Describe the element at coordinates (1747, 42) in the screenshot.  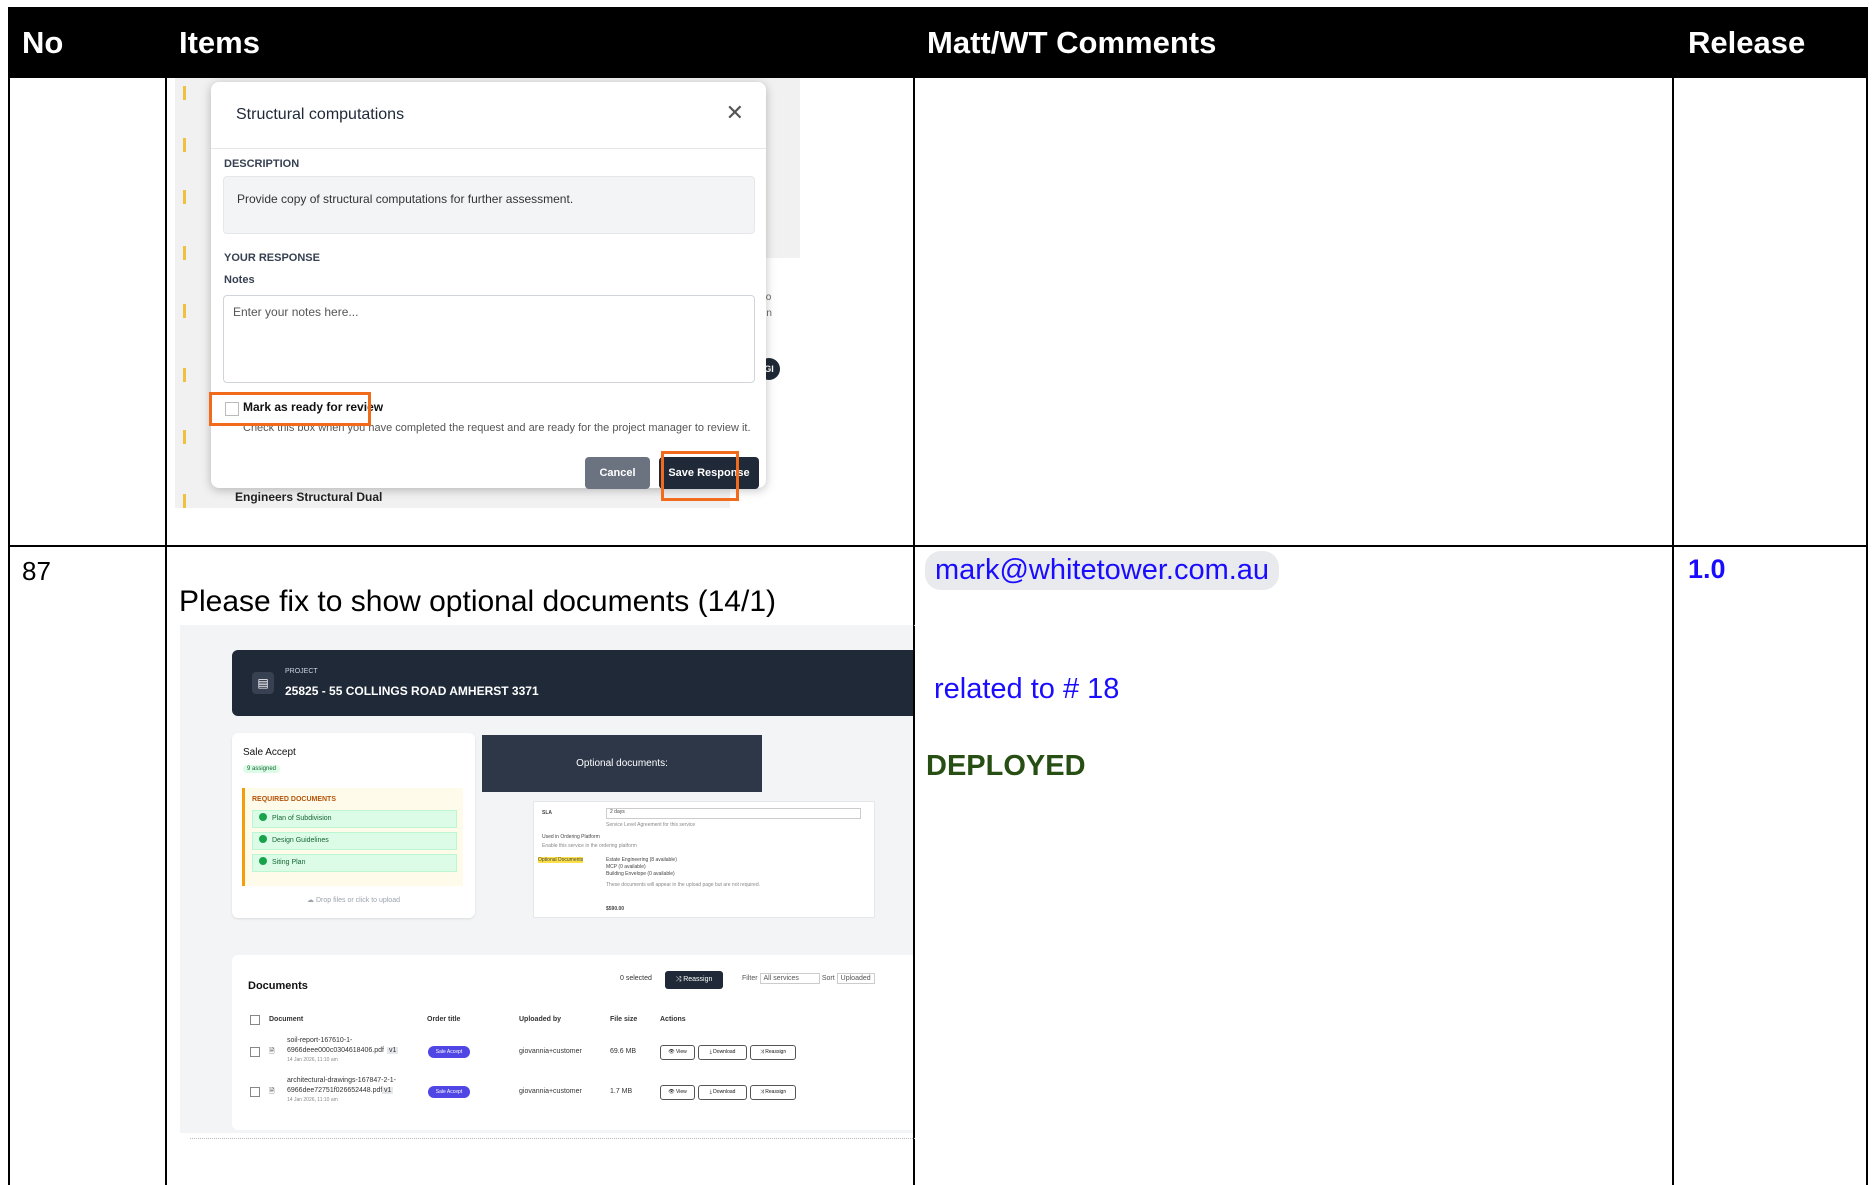
I see `header-release: Release` at that location.